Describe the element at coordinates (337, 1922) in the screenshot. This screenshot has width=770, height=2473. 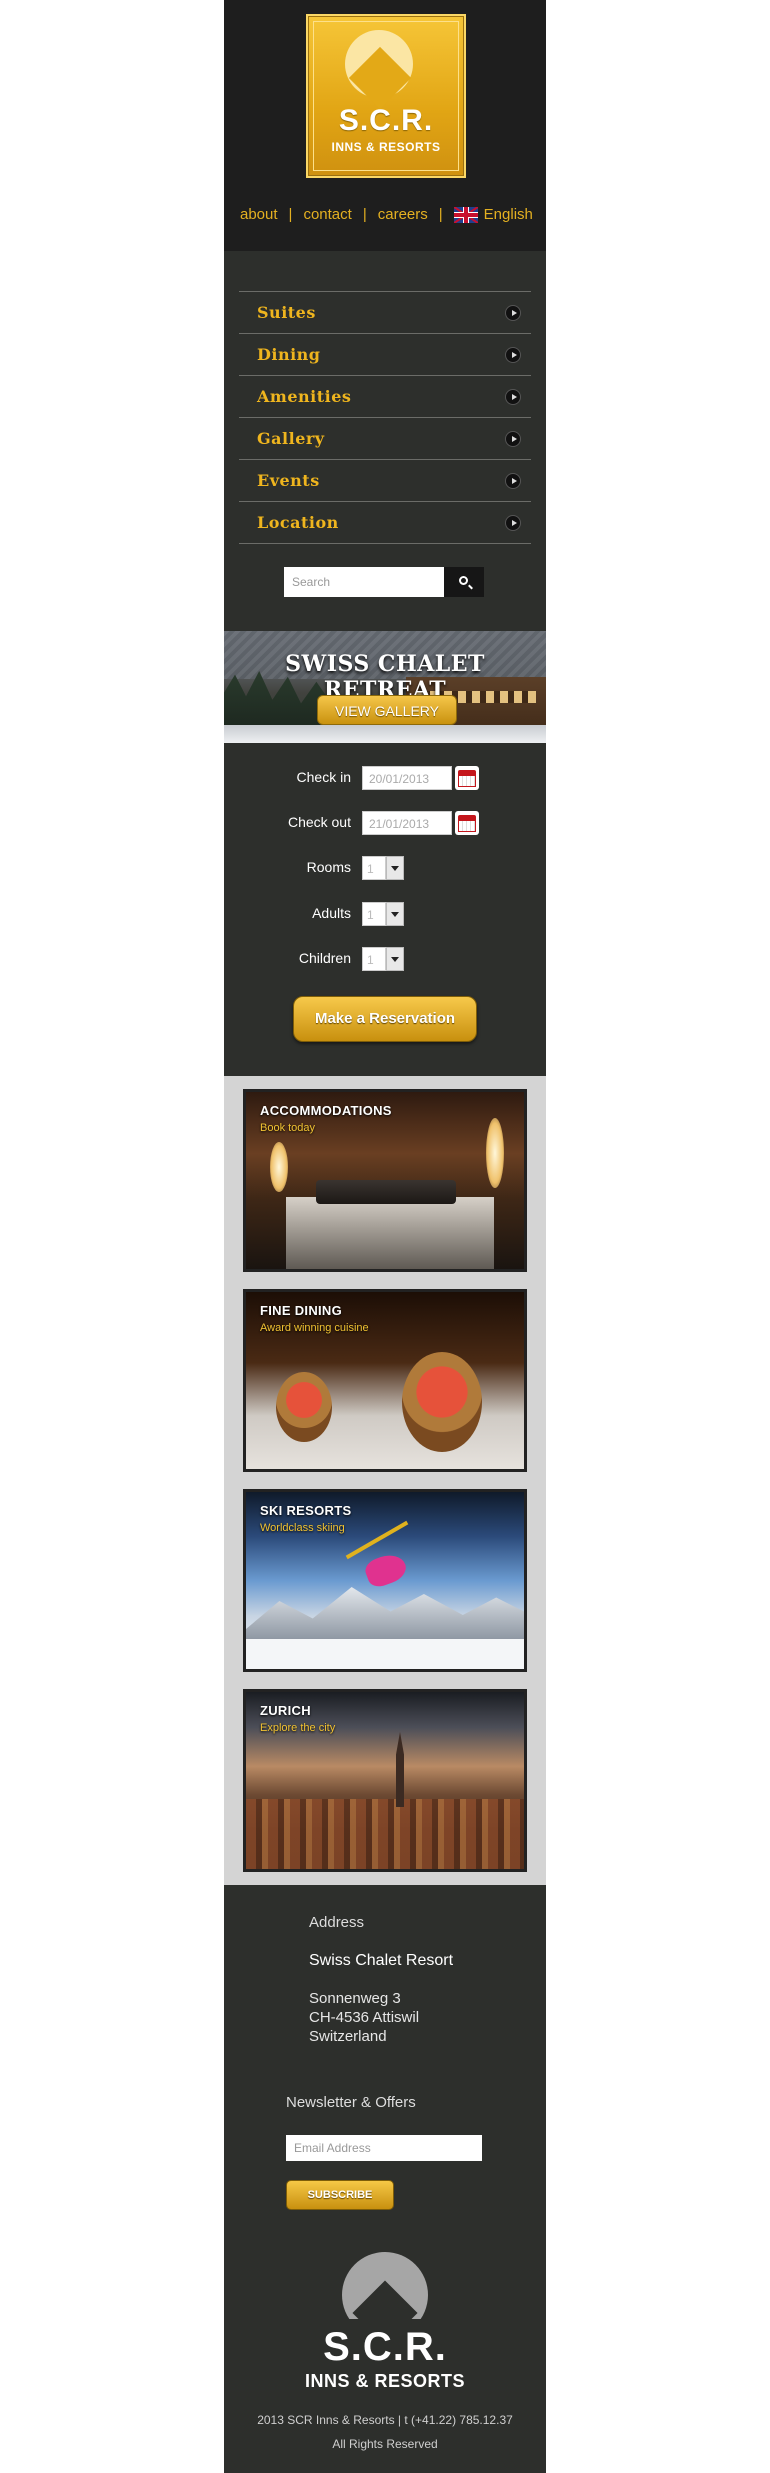
I see `address-heading: Address` at that location.